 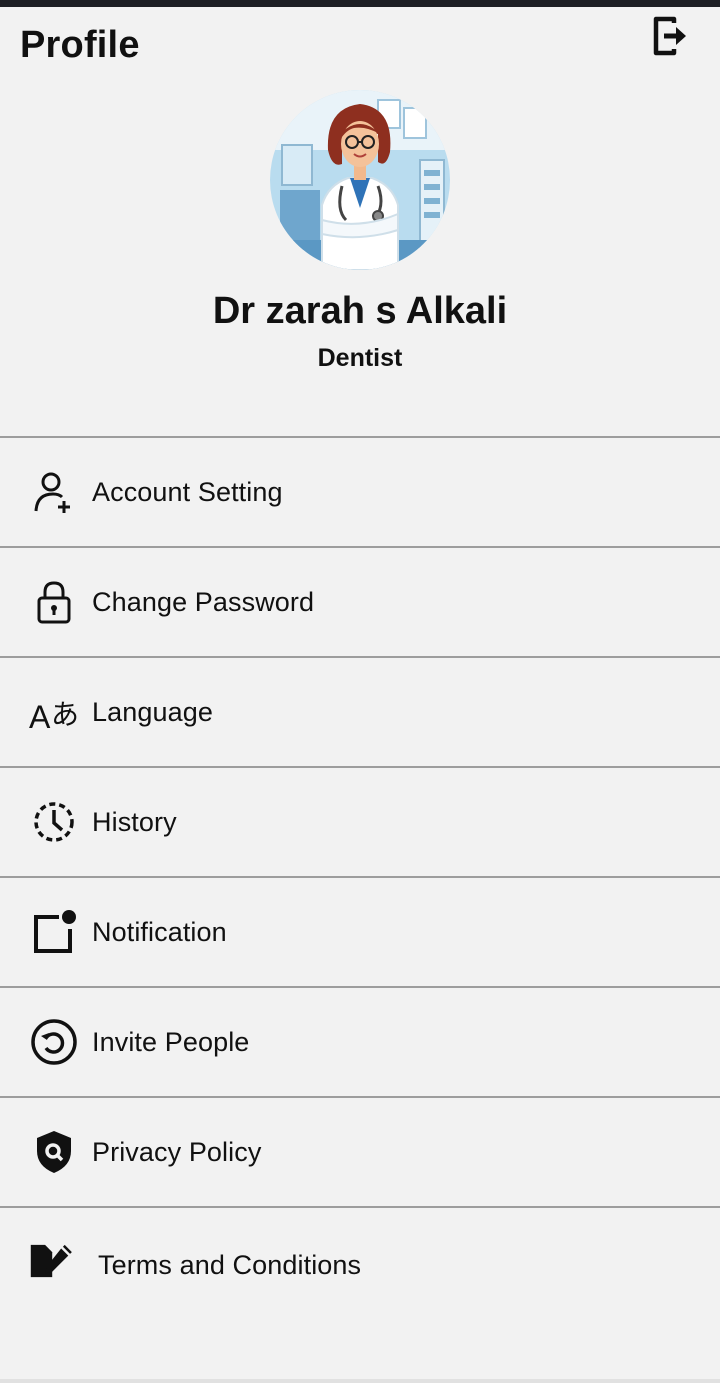 What do you see at coordinates (360, 491) in the screenshot?
I see `menu-item-account-setting: Account Setting` at bounding box center [360, 491].